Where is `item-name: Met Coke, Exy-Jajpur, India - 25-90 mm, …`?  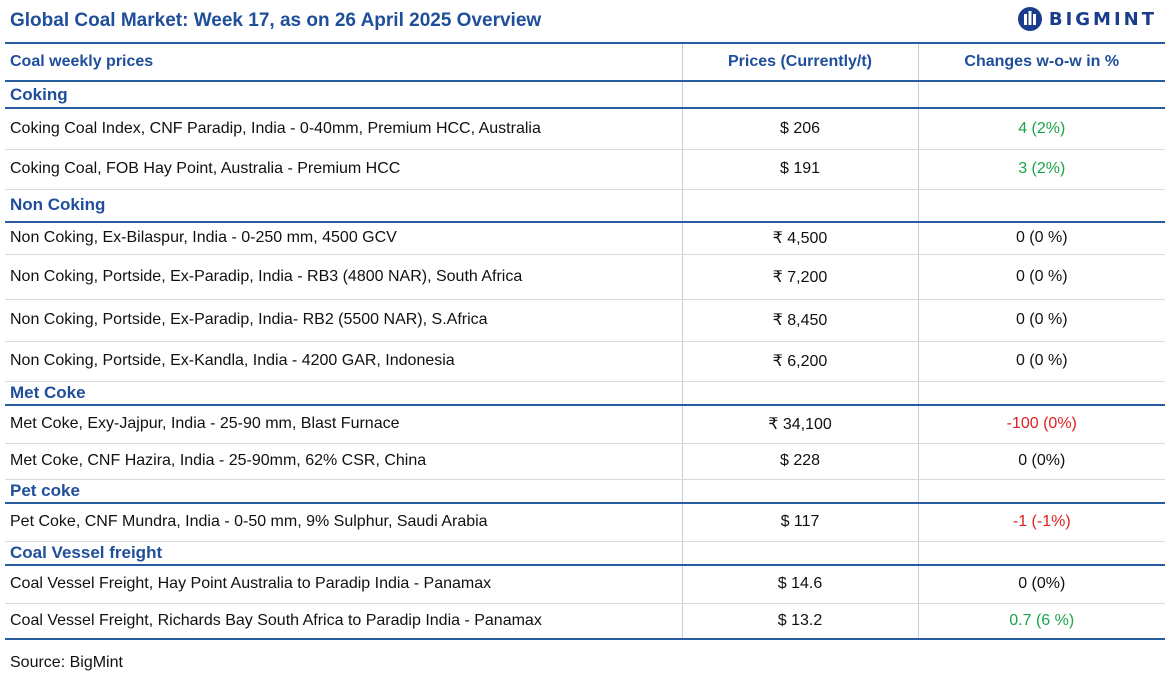 item-name: Met Coke, Exy-Jajpur, India - 25-90 mm, … is located at coordinates (344, 424).